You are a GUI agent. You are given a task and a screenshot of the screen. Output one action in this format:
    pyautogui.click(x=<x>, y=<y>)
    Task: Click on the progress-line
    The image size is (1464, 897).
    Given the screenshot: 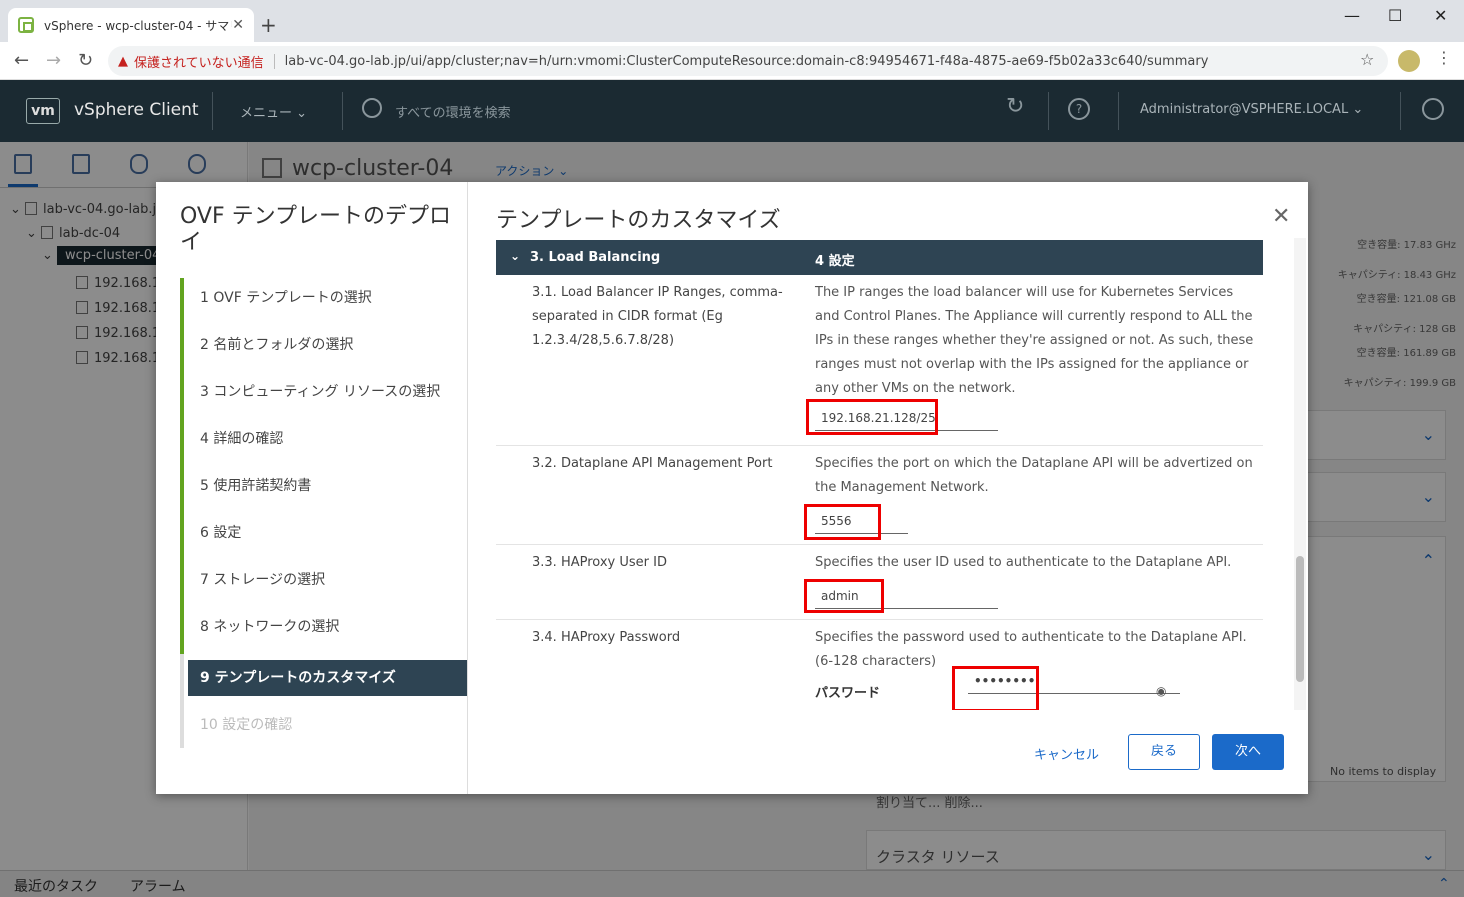 What is the action you would take?
    pyautogui.click(x=182, y=466)
    